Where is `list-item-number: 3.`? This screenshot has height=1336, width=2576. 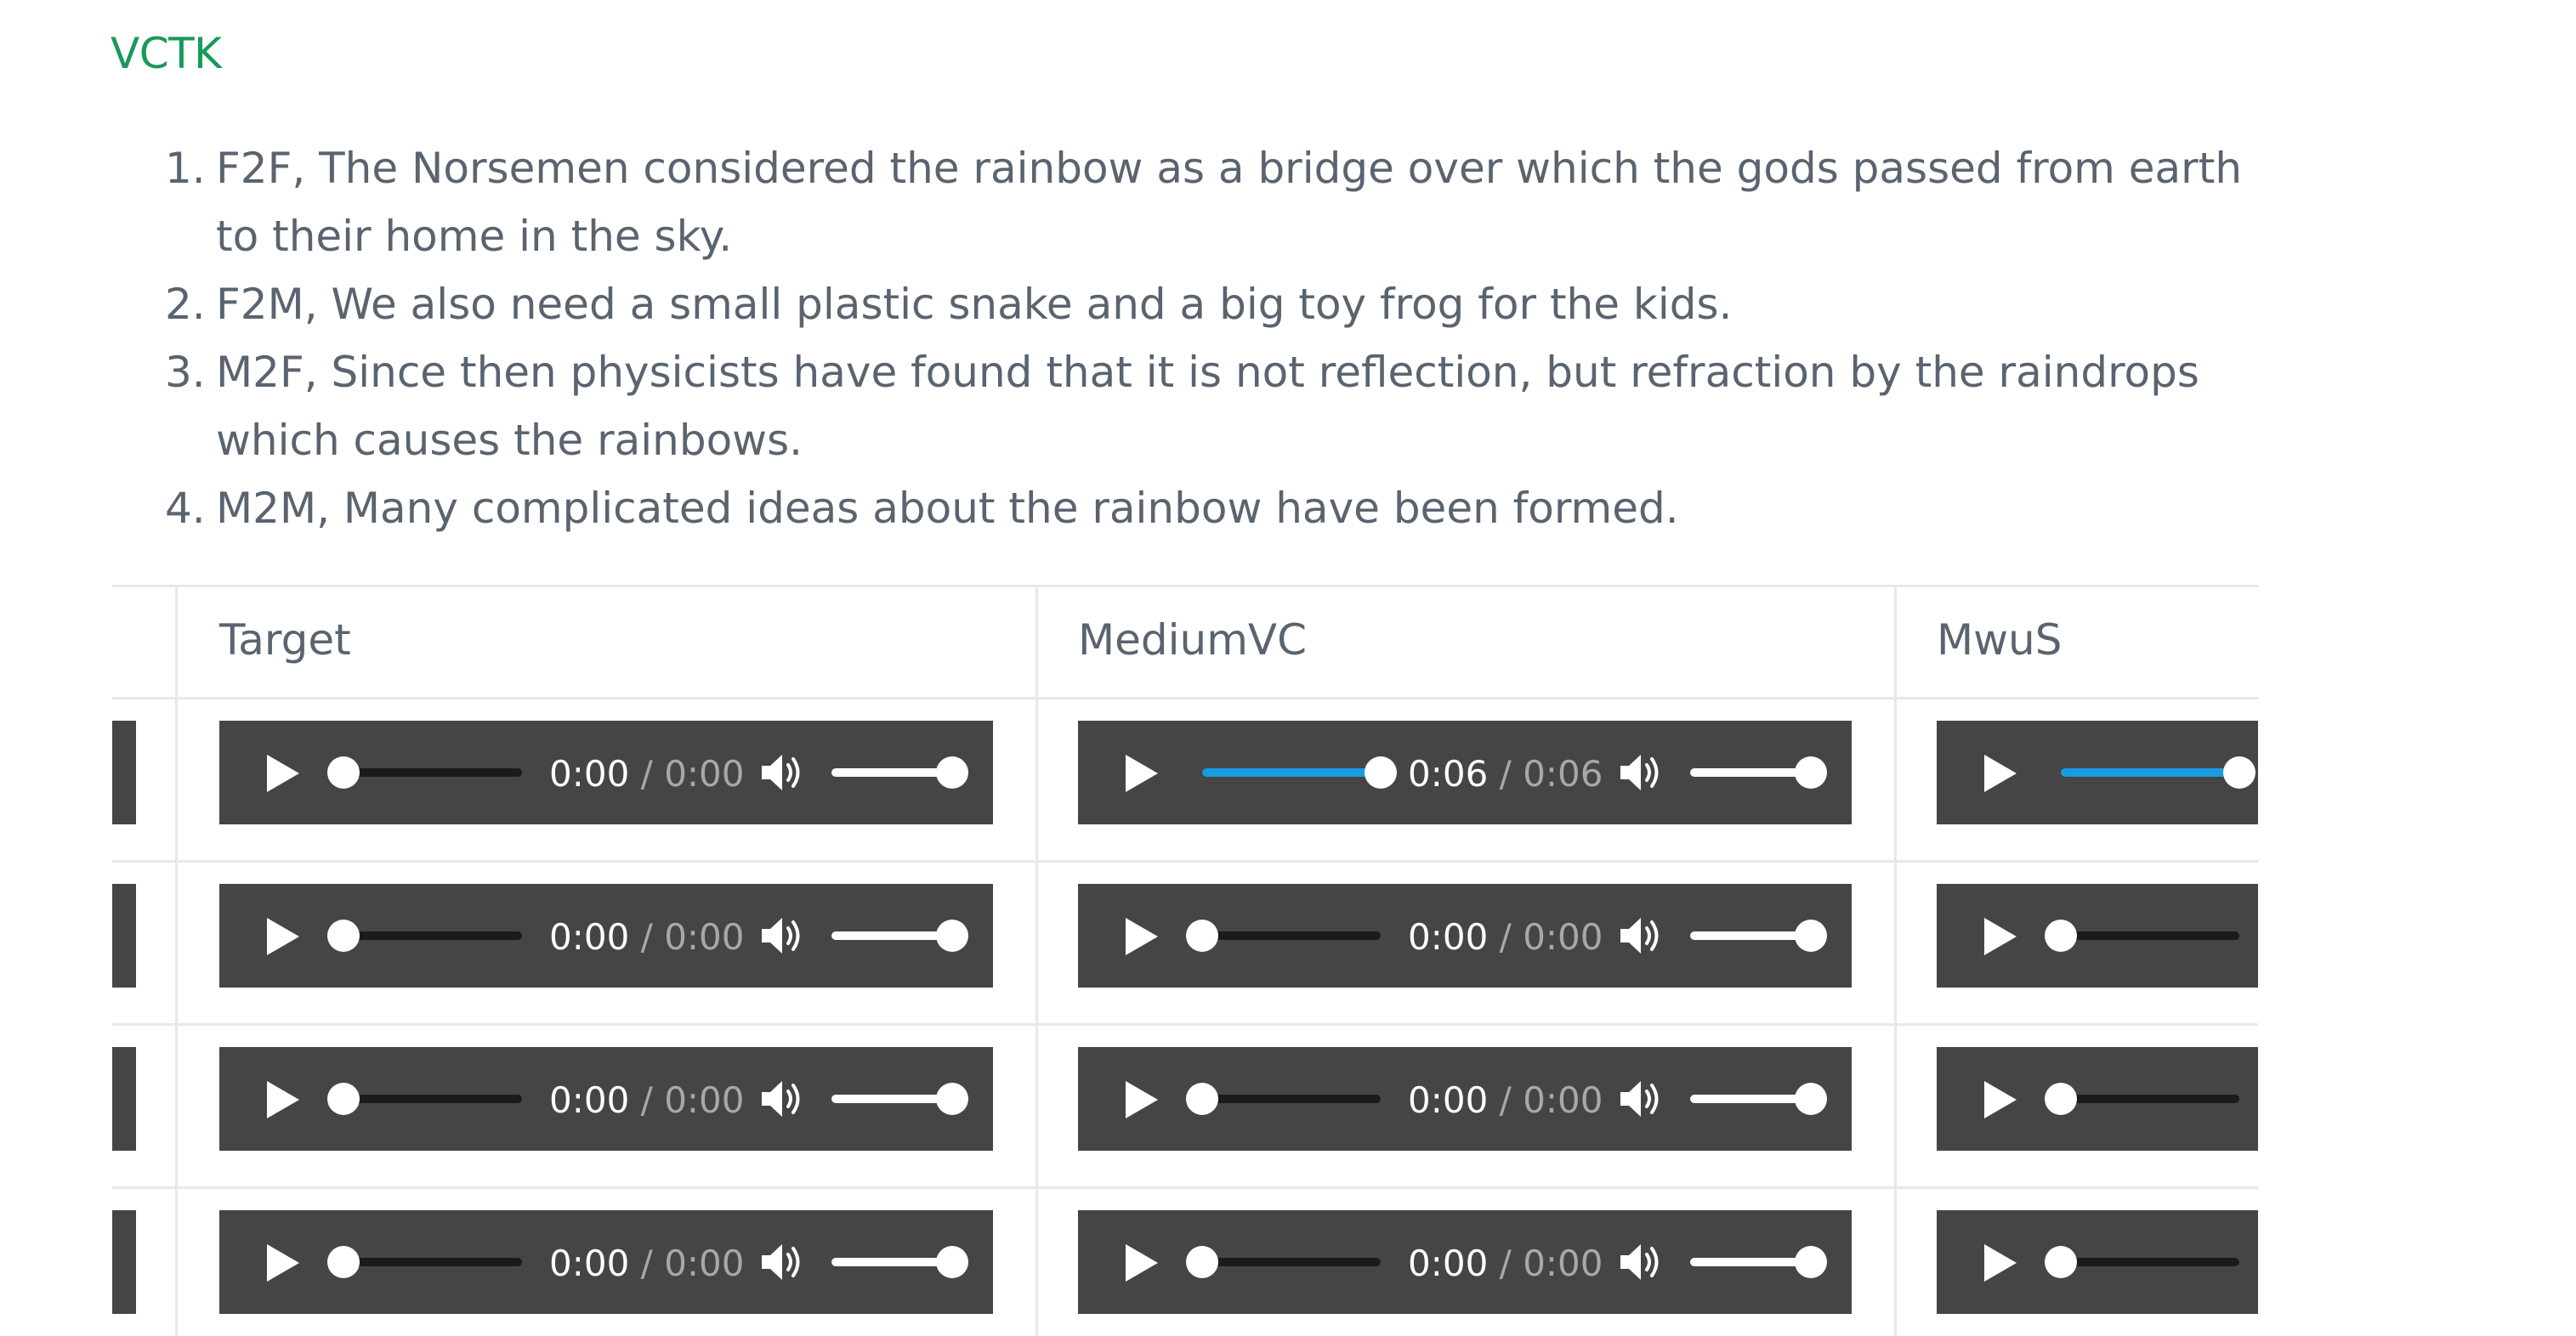
list-item-number: 3. is located at coordinates (186, 372).